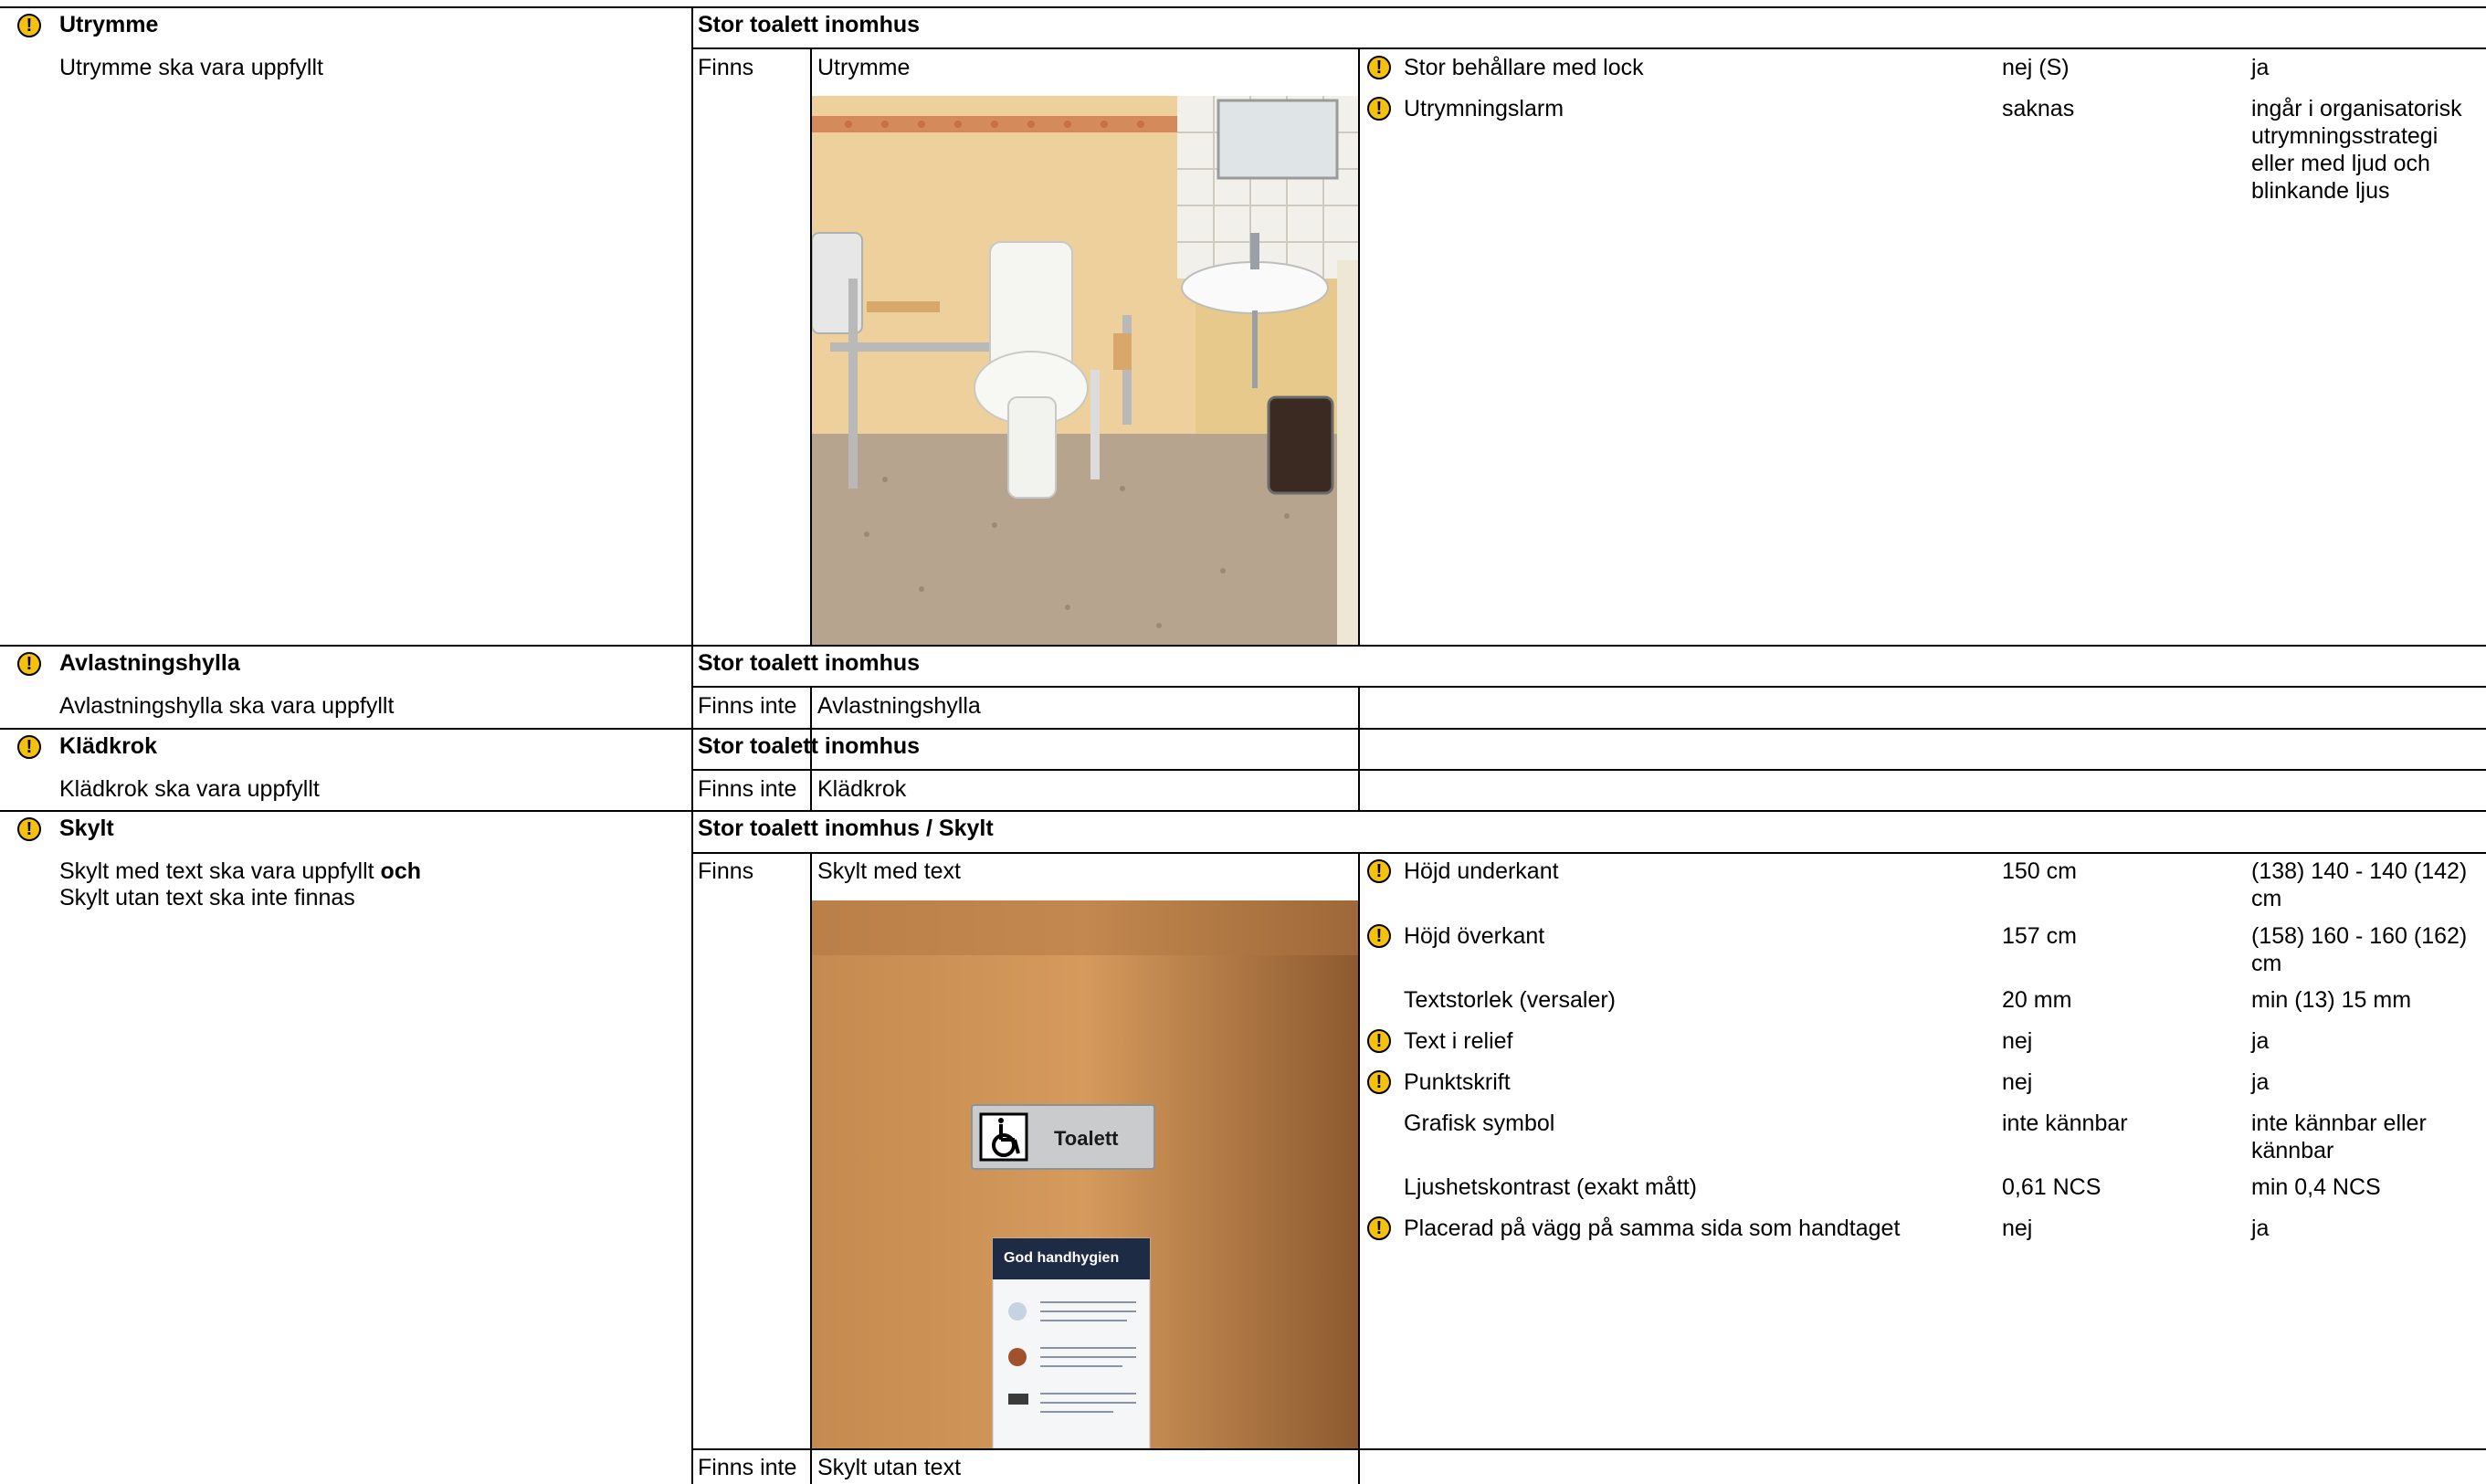 The width and height of the screenshot is (2486, 1484). Describe the element at coordinates (2359, 884) in the screenshot. I see `property-requirement: (138) 140 - 140 (142) cm` at that location.